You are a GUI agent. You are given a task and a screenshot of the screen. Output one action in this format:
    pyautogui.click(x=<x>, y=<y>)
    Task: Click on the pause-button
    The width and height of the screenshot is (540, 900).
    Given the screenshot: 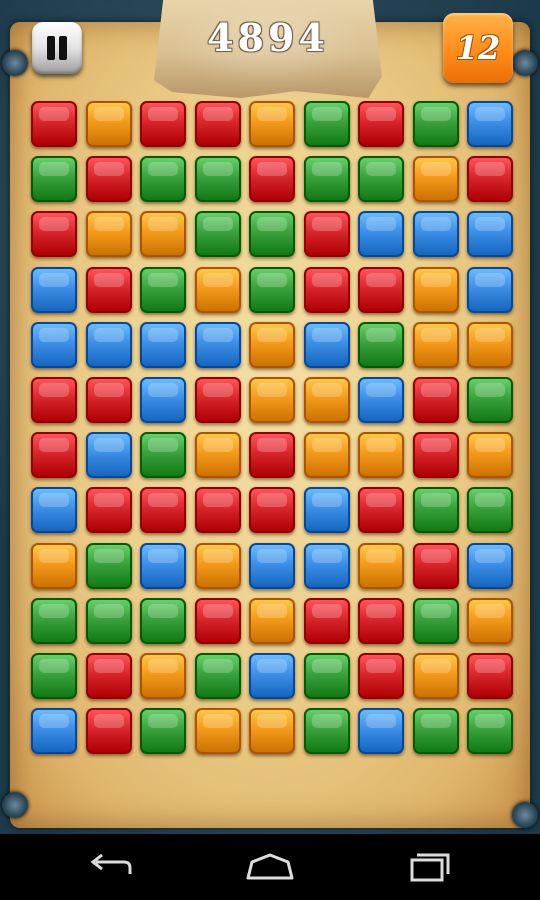 What is the action you would take?
    pyautogui.click(x=57, y=48)
    